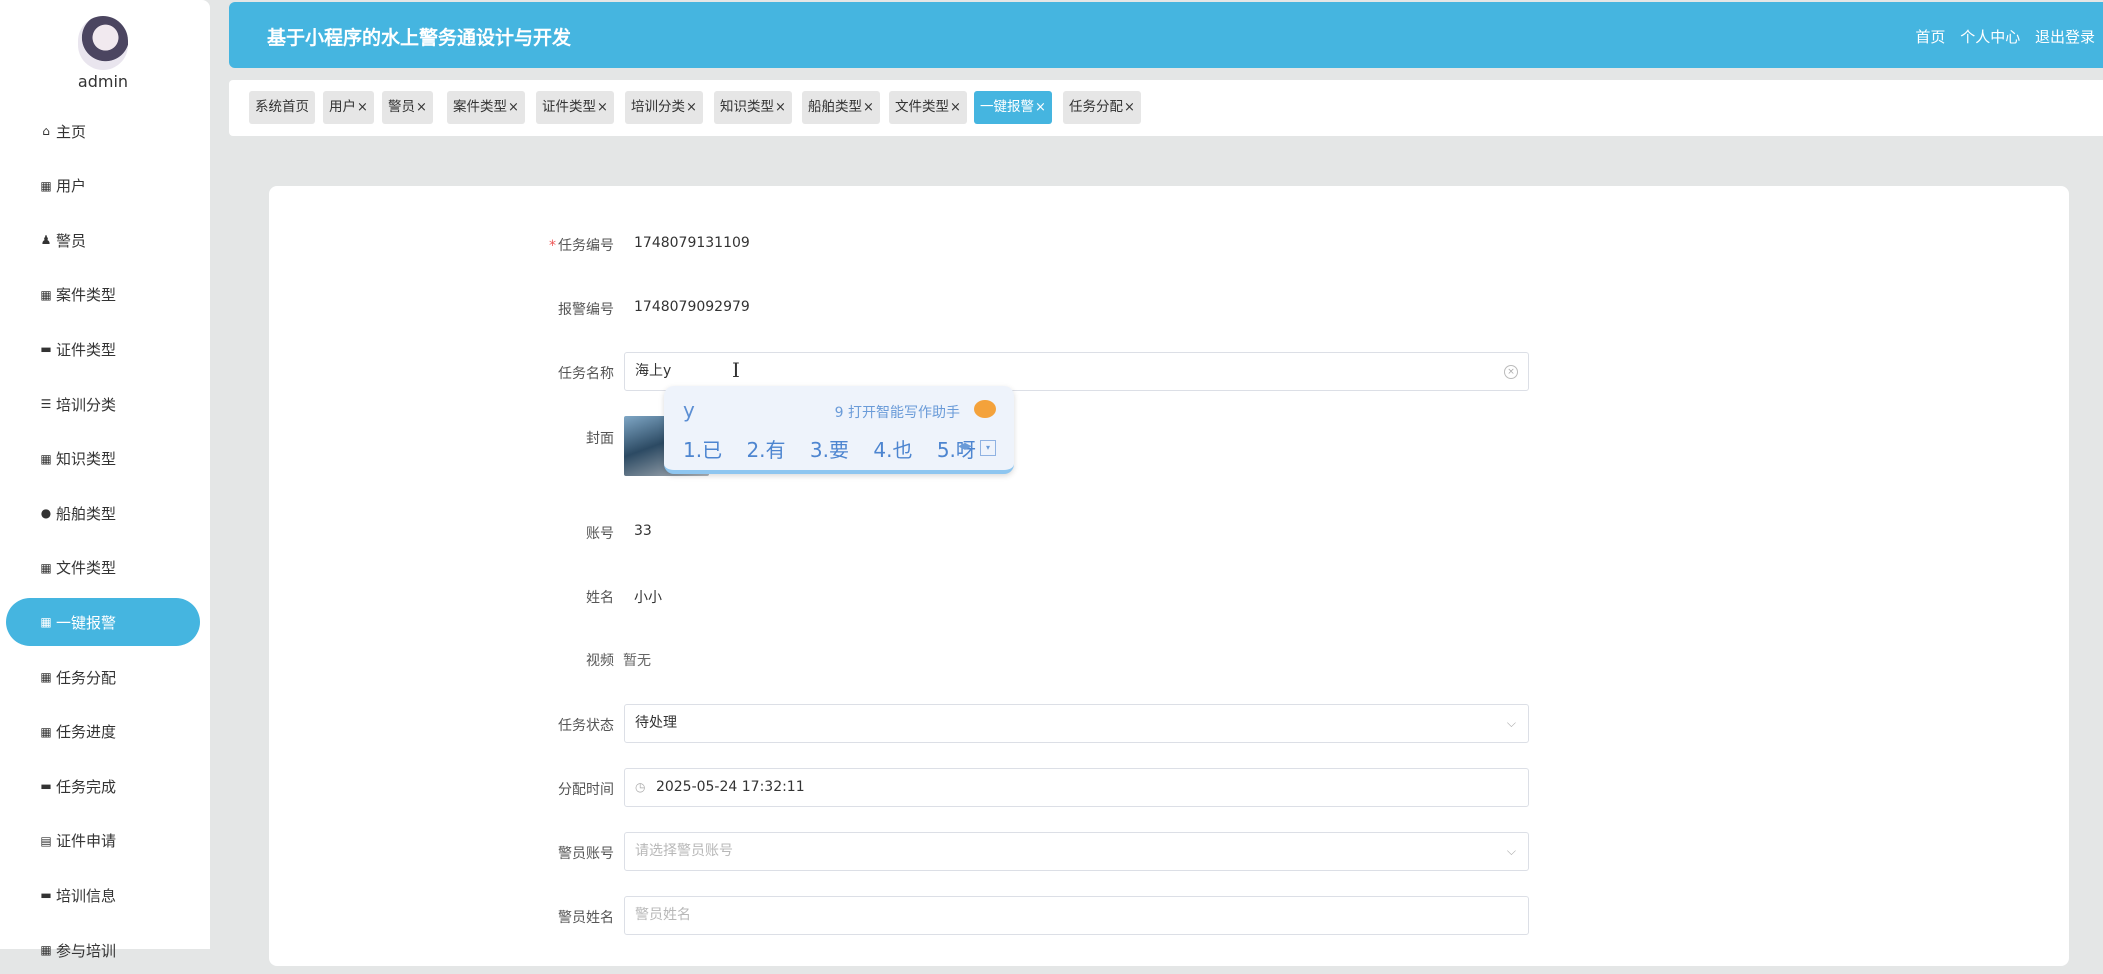  I want to click on task-no-value: 1748079131109, so click(692, 243).